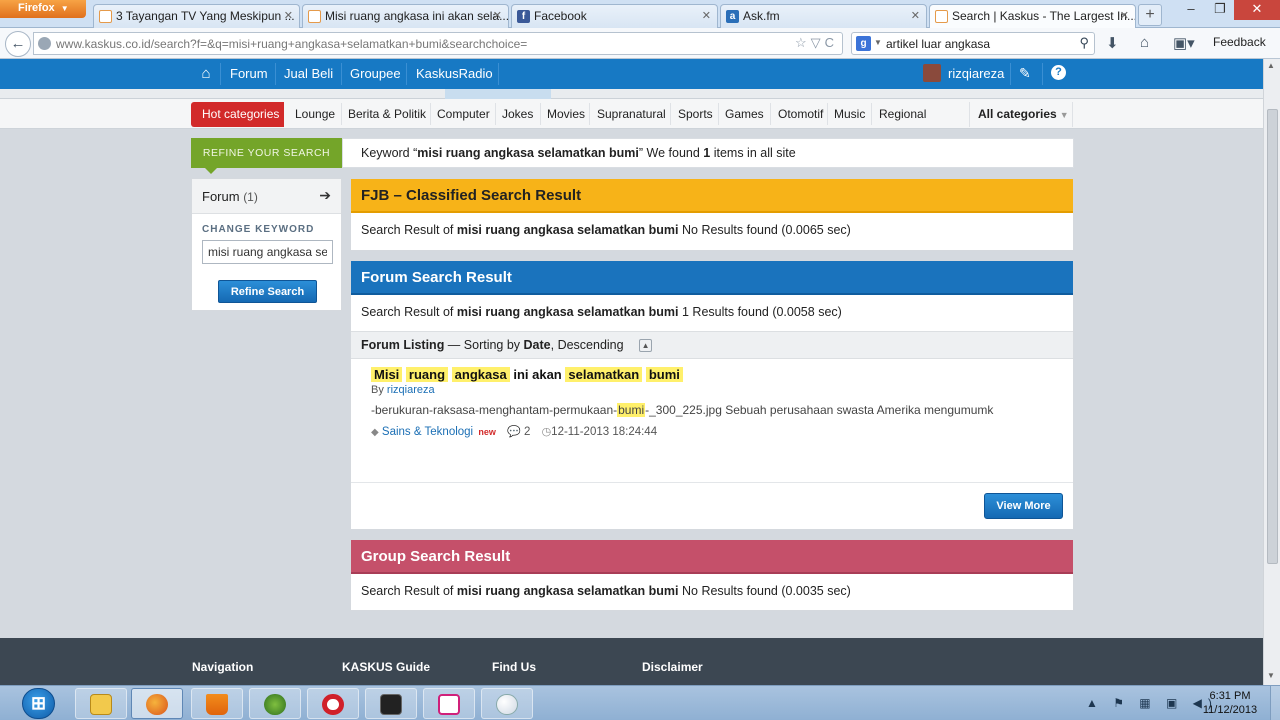  I want to click on category-jokes: Jokes, so click(517, 114).